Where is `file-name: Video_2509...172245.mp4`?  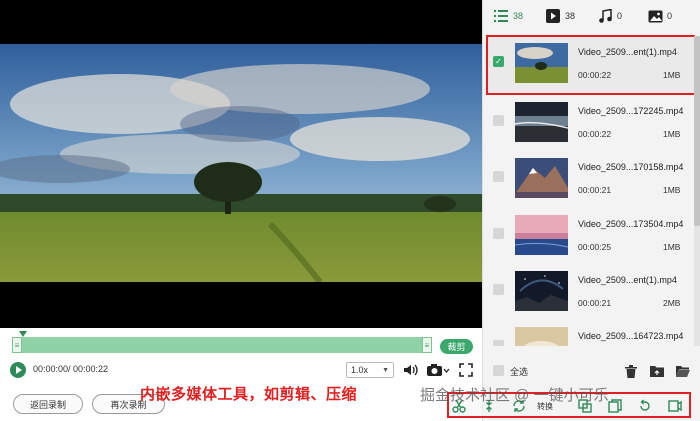
file-name: Video_2509...172245.mp4 is located at coordinates (631, 111).